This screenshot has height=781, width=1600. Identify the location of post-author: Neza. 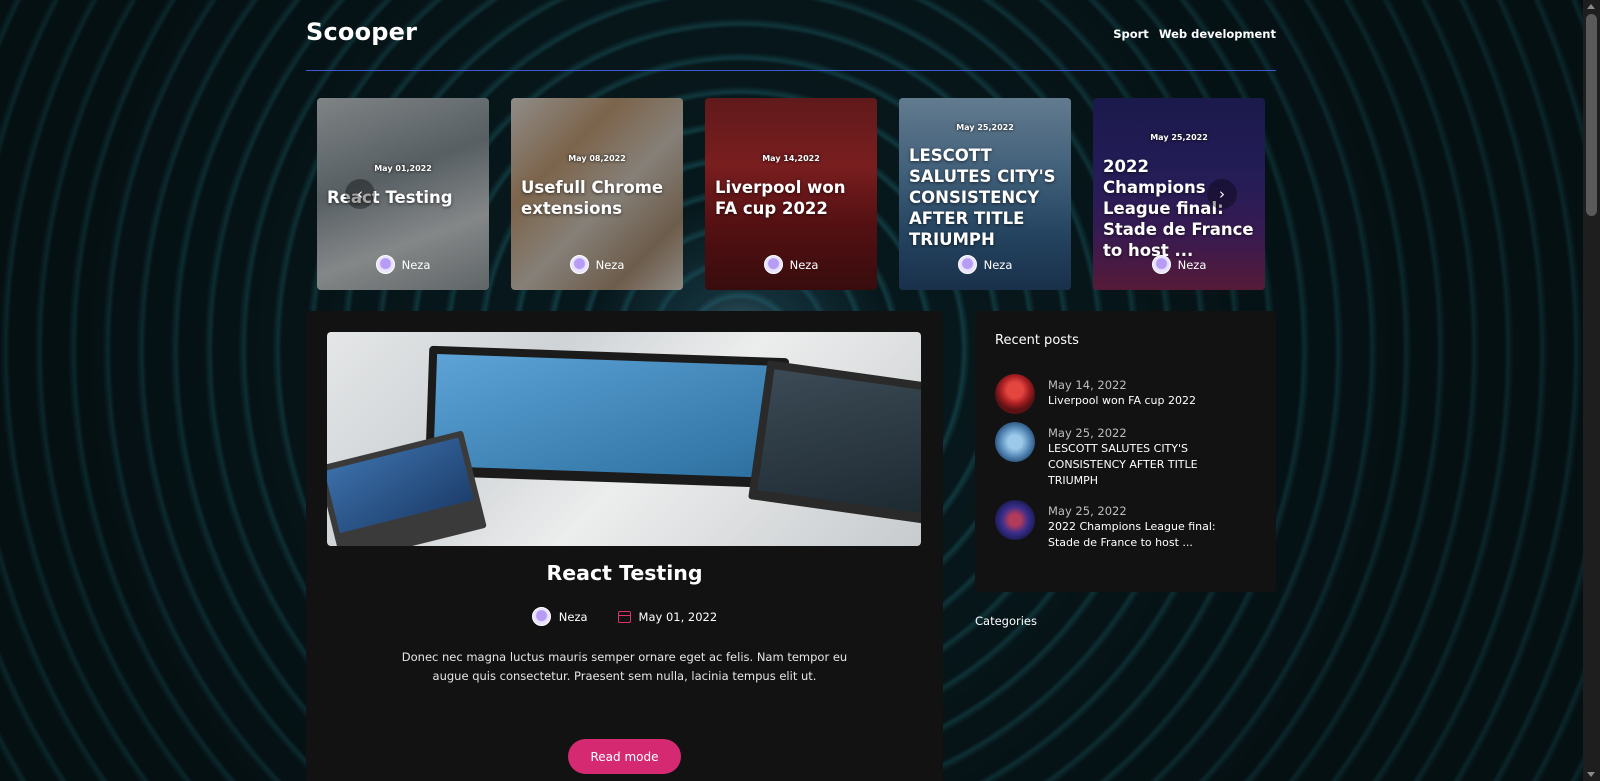
(573, 616).